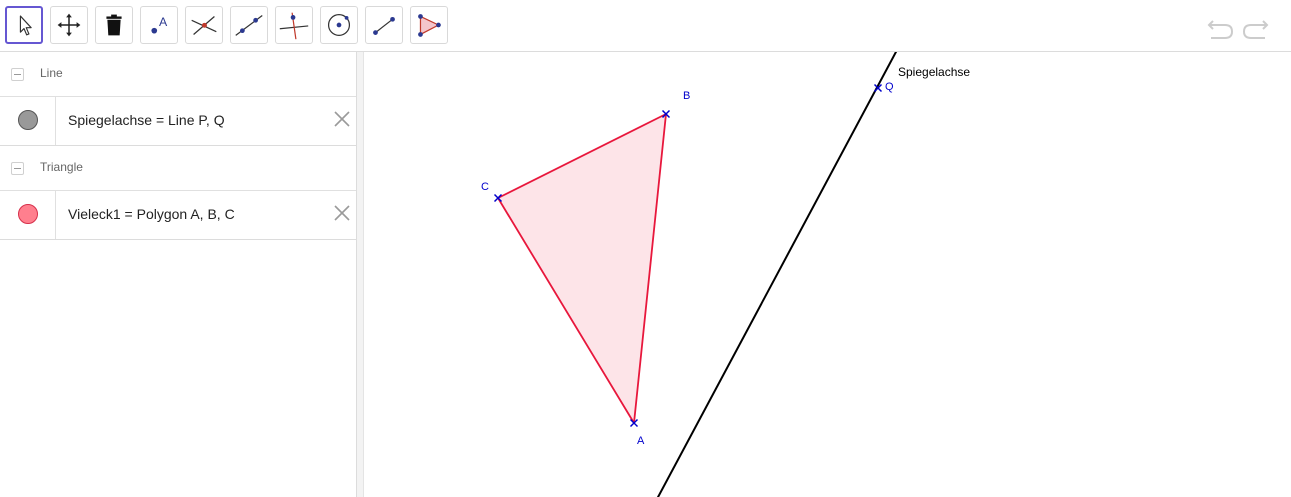 Image resolution: width=1291 pixels, height=497 pixels. I want to click on perpendicular-line-icon, so click(294, 26).